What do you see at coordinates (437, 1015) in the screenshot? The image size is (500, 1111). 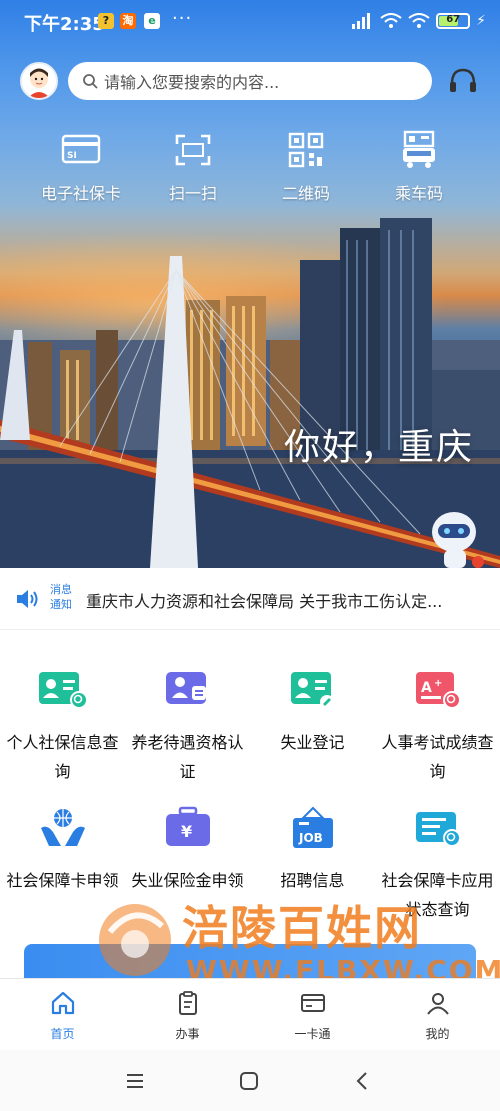 I see `tab-profile: 我的` at bounding box center [437, 1015].